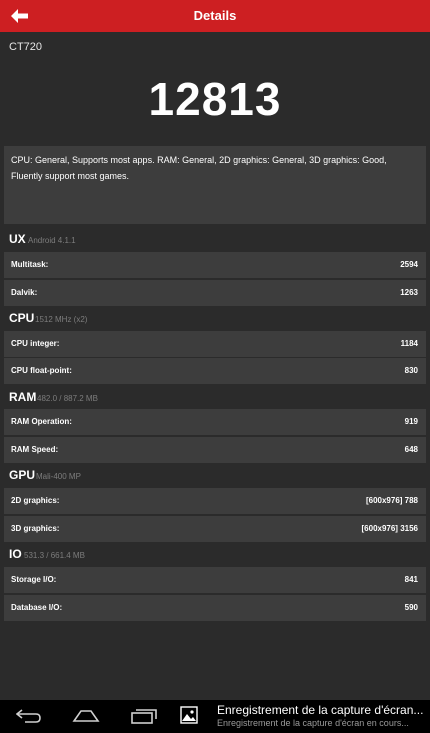  Describe the element at coordinates (61, 319) in the screenshot. I see `section-subtitle-cpu: 1512 MHz (x2)` at that location.